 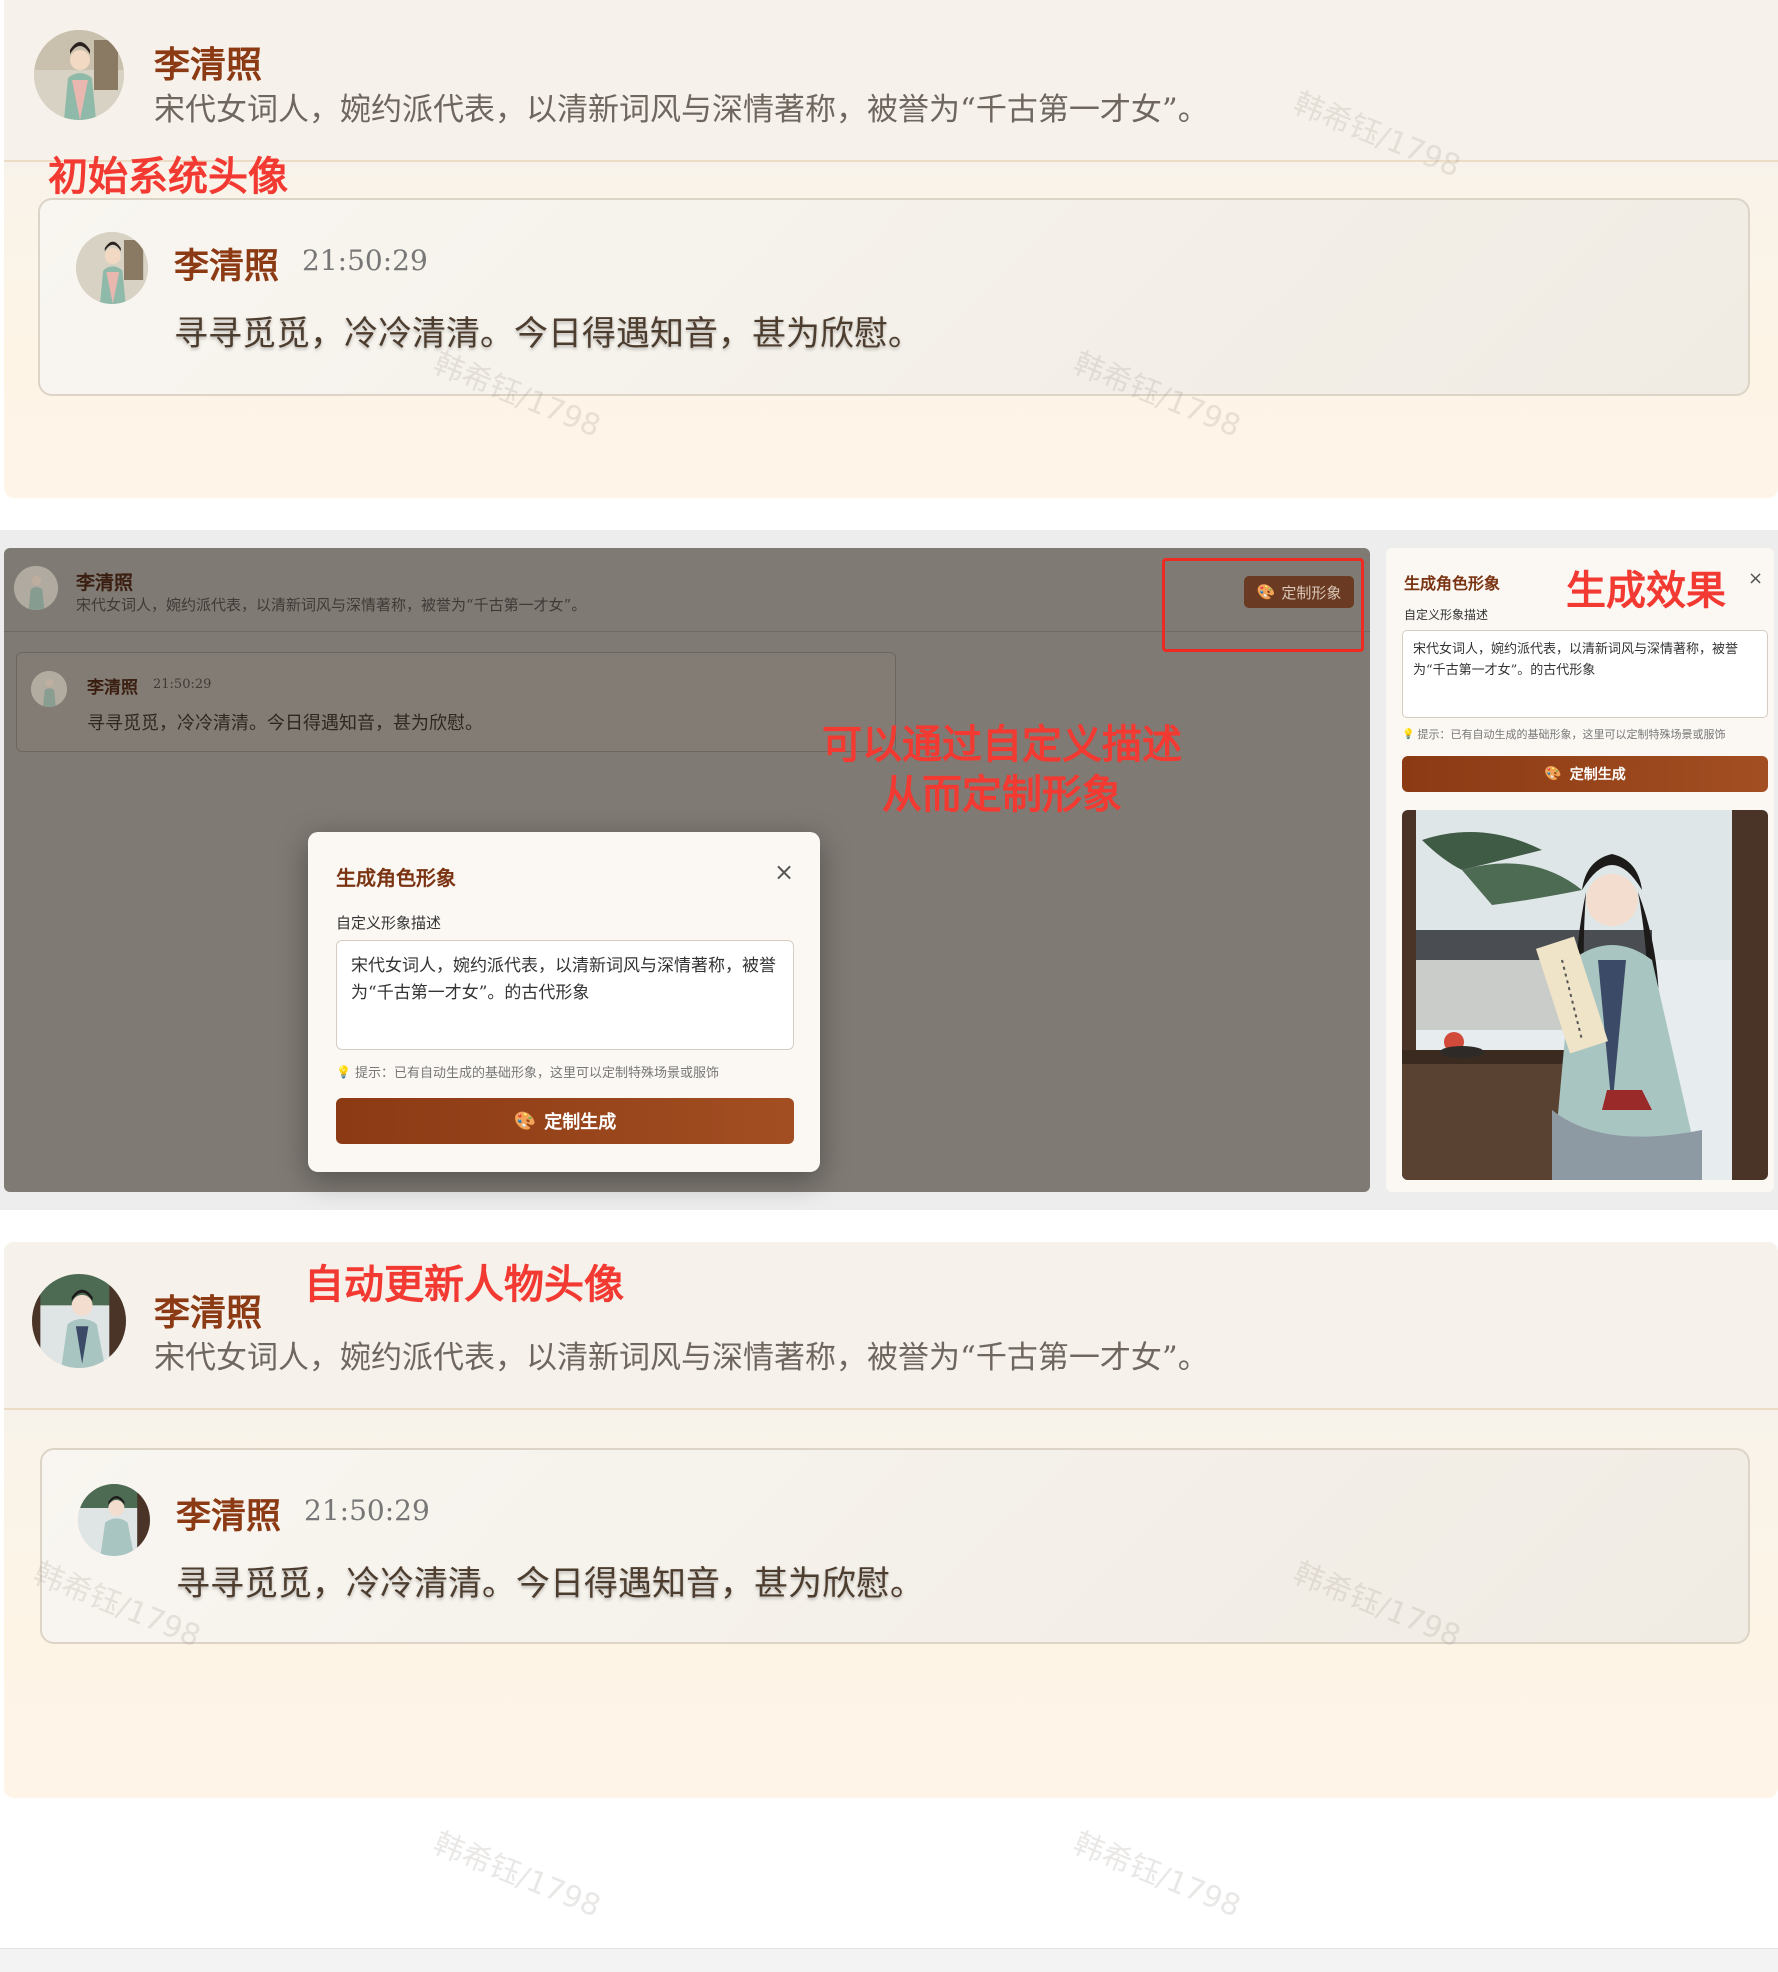 I want to click on dimmed-message-sender: 李清照, so click(x=112, y=688).